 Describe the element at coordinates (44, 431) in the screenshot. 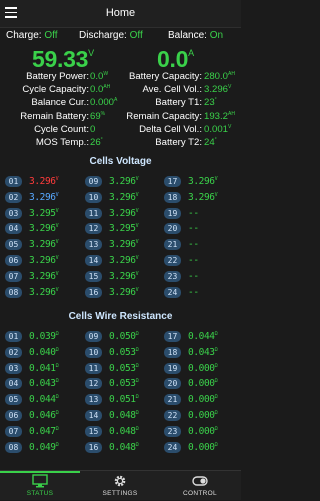

I see `cell-value: 0.047Ω` at that location.